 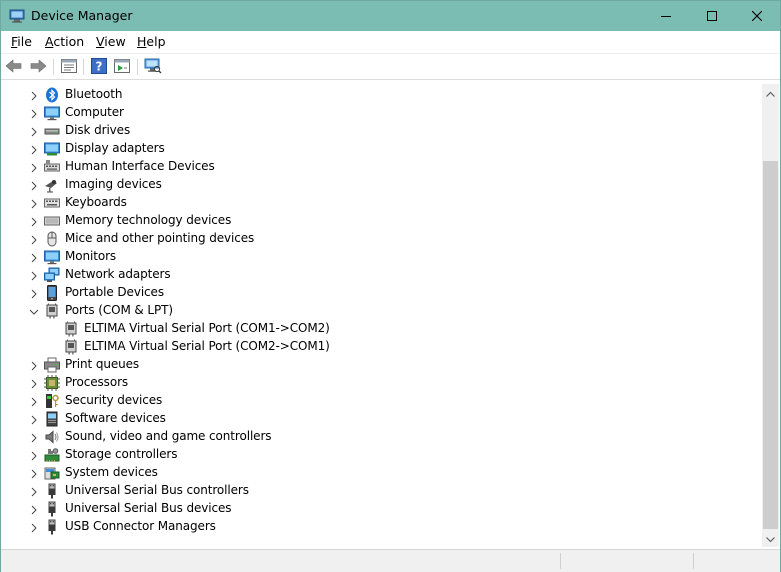 What do you see at coordinates (381, 491) in the screenshot?
I see `tree-item-universal-serial-bus-controllers: Universal Serial Bus controllers` at bounding box center [381, 491].